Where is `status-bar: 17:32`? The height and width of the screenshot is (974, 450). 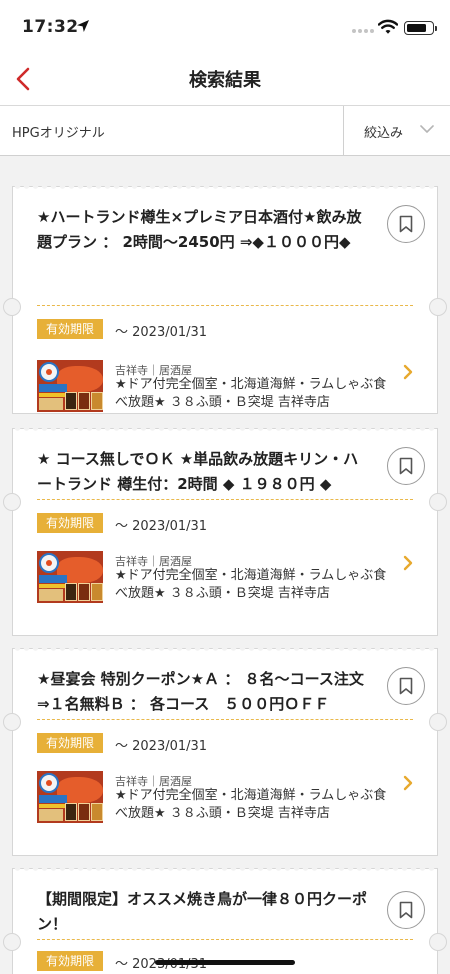
status-bar: 17:32 is located at coordinates (225, 26).